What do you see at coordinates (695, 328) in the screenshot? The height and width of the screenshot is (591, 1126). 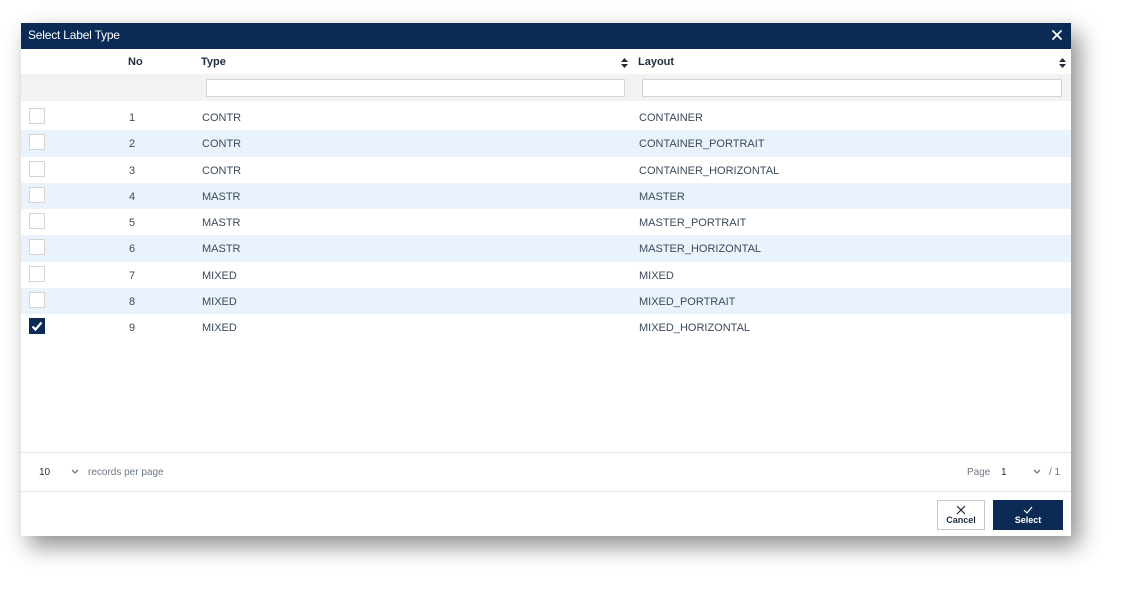 I see `cell-layout: MIXED_HORIZONTAL` at bounding box center [695, 328].